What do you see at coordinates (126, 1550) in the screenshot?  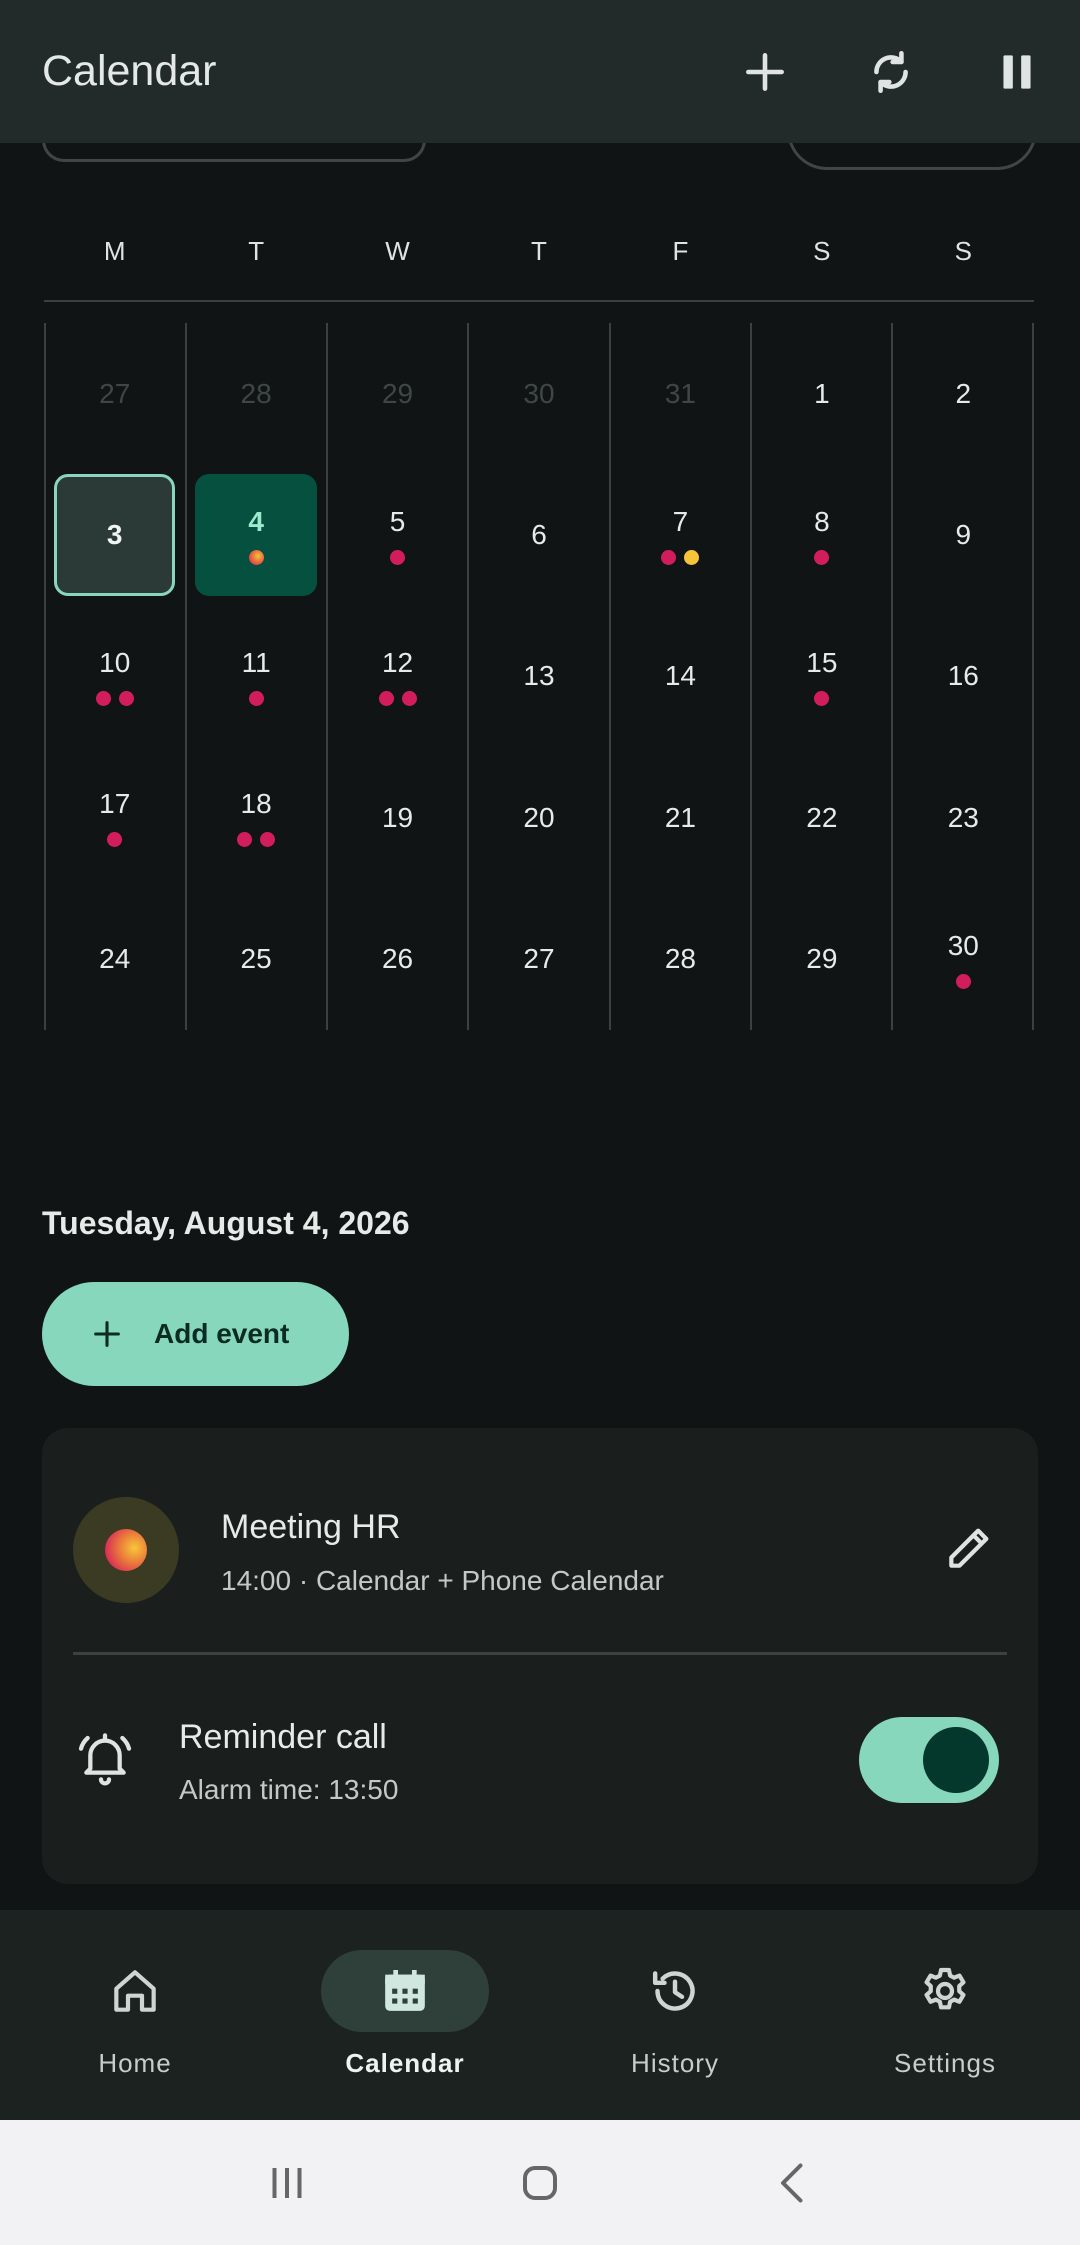 I see `event-color-icon` at bounding box center [126, 1550].